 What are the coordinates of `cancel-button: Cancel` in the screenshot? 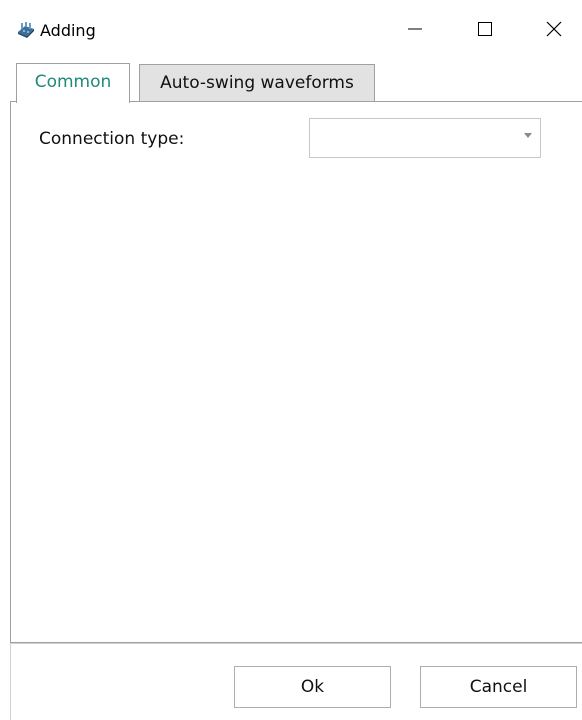 It's located at (498, 687).